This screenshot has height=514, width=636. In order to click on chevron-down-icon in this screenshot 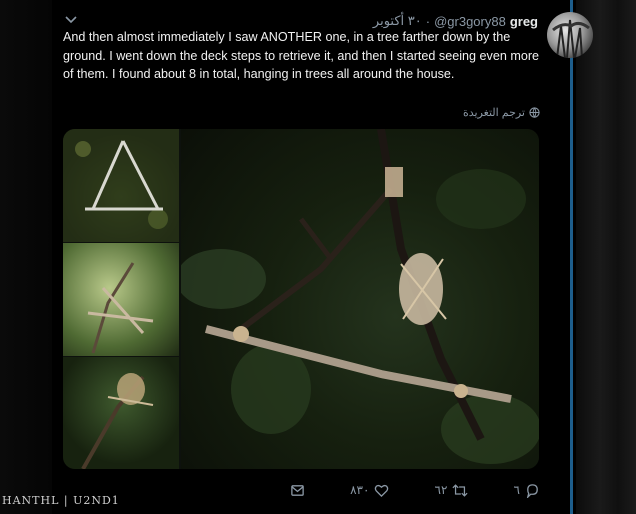, I will do `click(71, 20)`.